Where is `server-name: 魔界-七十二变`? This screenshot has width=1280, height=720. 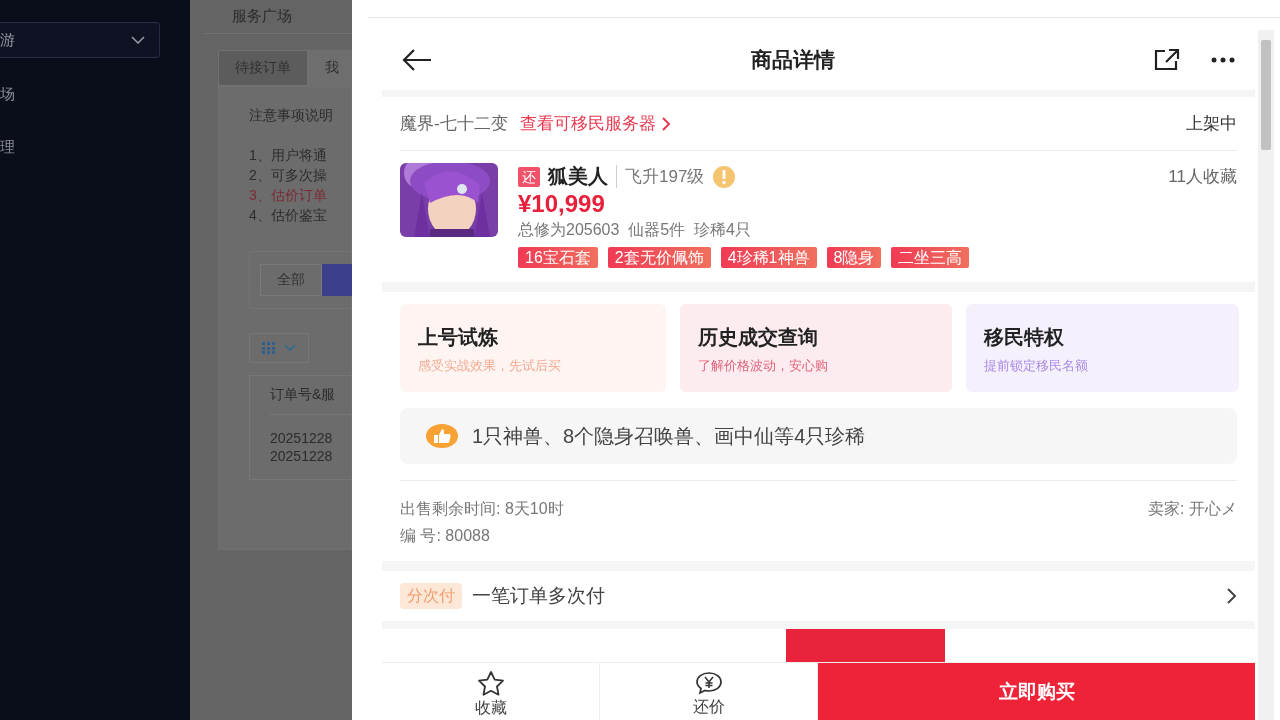
server-name: 魔界-七十二变 is located at coordinates (454, 124).